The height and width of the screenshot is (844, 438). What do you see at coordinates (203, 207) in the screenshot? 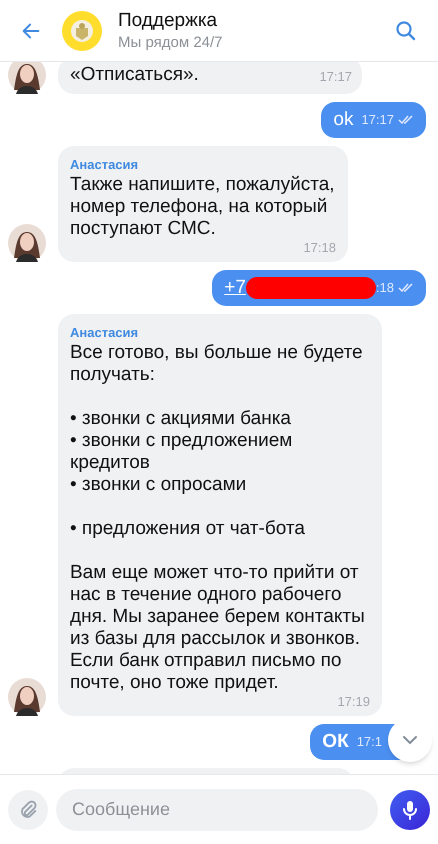
I see `message-text: Также напишите, пожалуйста, номер телефона, на который поступают СМС.` at bounding box center [203, 207].